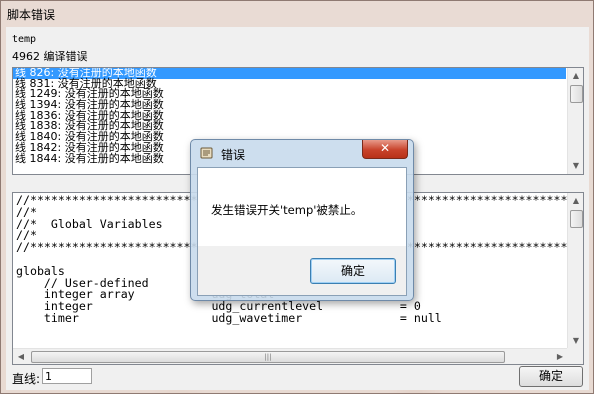 The image size is (594, 394). What do you see at coordinates (31, 15) in the screenshot?
I see `window-title: 脚本错误` at bounding box center [31, 15].